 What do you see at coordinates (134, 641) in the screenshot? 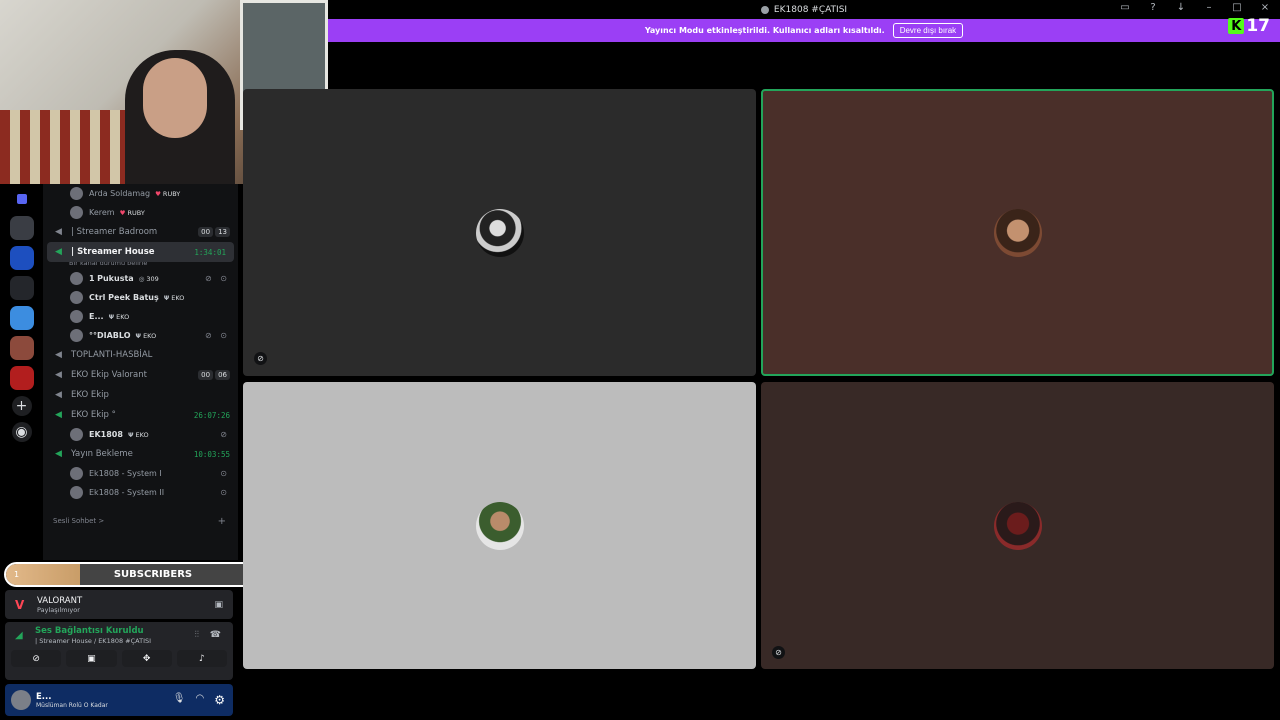
I see `voice-channel: | Streamer House / EK1808 #ÇATISI` at bounding box center [134, 641].